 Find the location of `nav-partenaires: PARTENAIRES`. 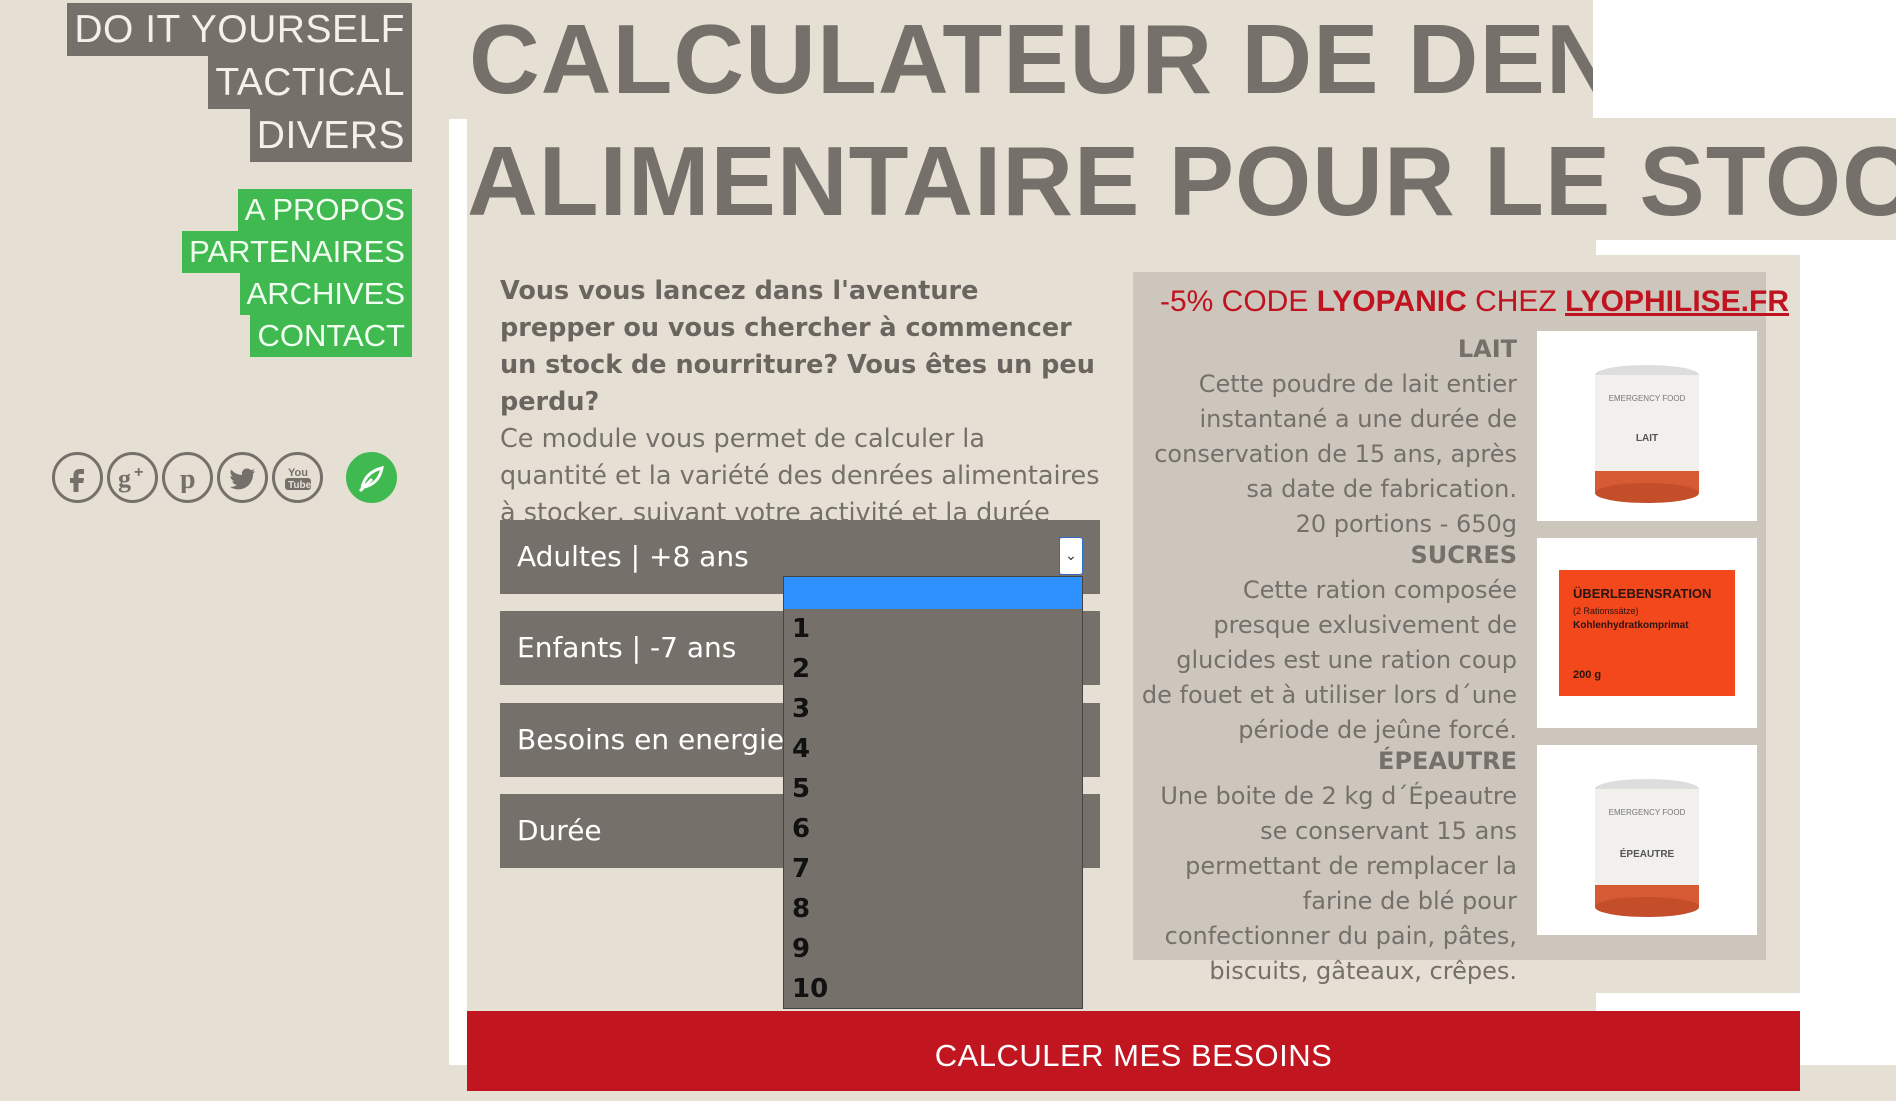

nav-partenaires: PARTENAIRES is located at coordinates (297, 252).